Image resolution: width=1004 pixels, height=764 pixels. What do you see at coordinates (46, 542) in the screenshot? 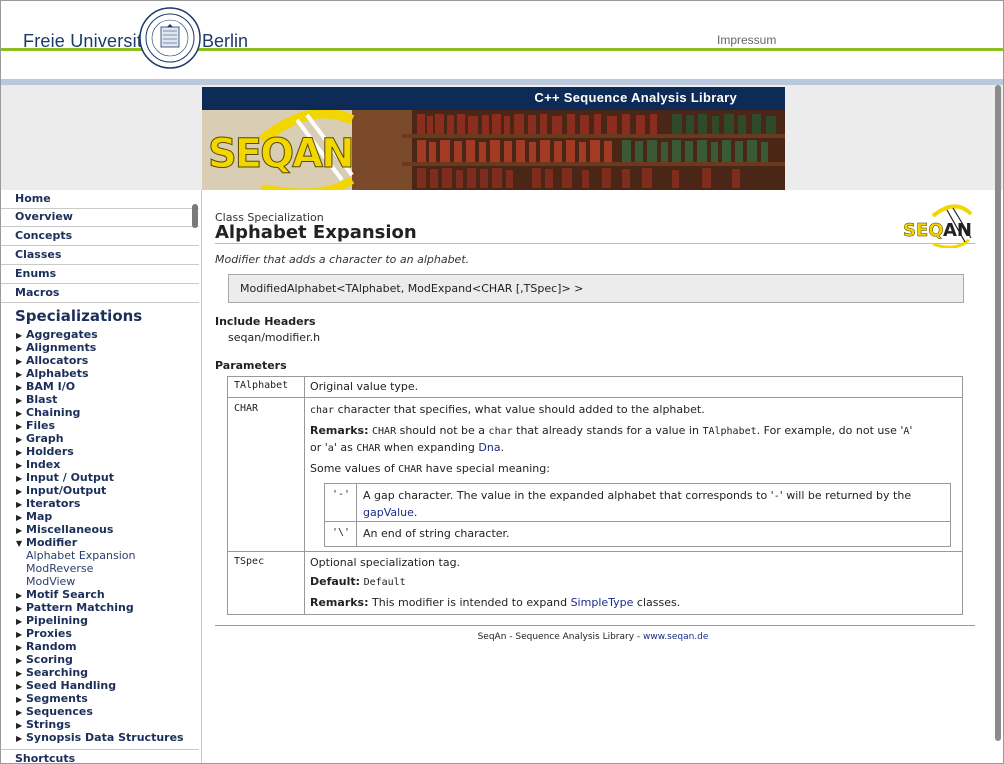
I see `category-modifier: ▼ Modifier` at bounding box center [46, 542].